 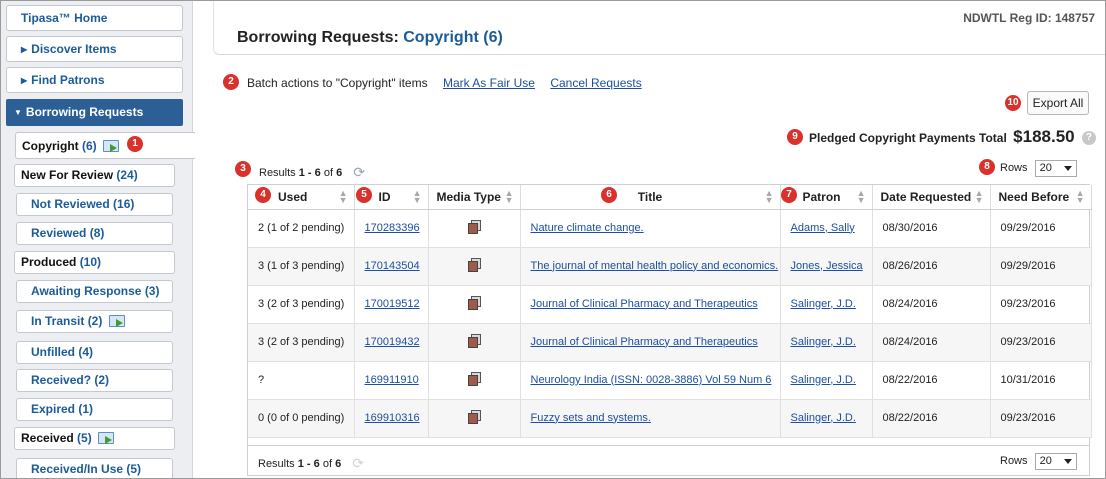 I want to click on nav-find-patrons: ▶ Find Patrons, so click(x=94, y=80).